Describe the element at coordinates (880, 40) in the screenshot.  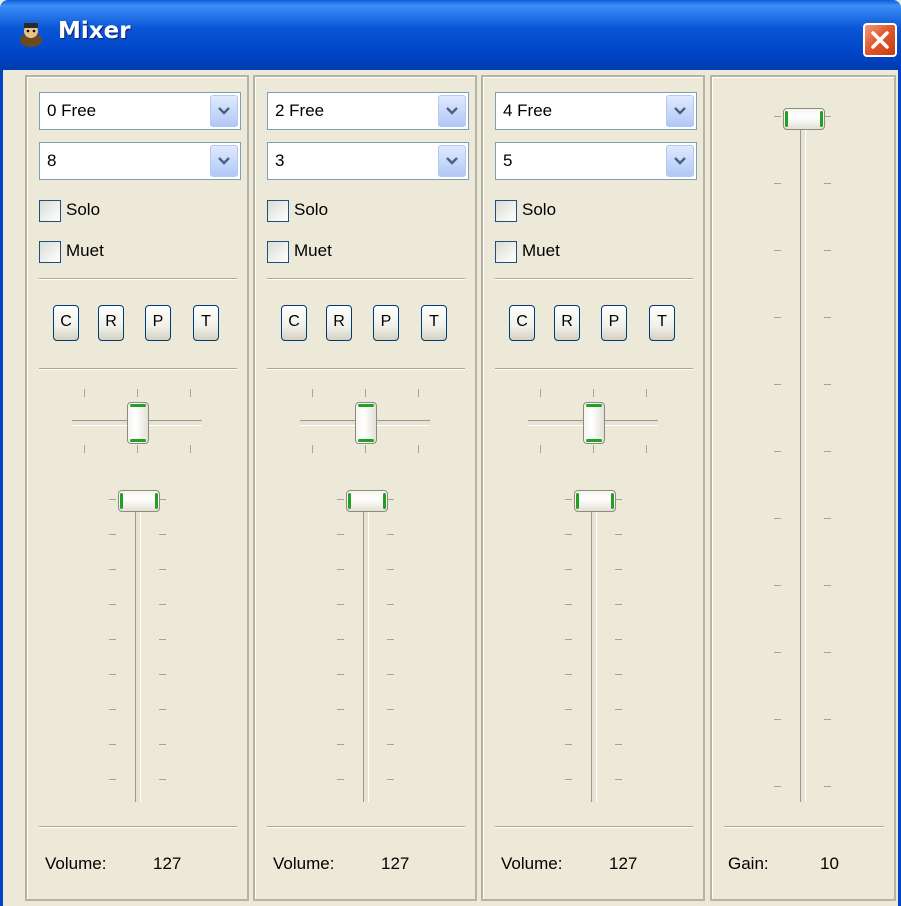
I see `close-button` at that location.